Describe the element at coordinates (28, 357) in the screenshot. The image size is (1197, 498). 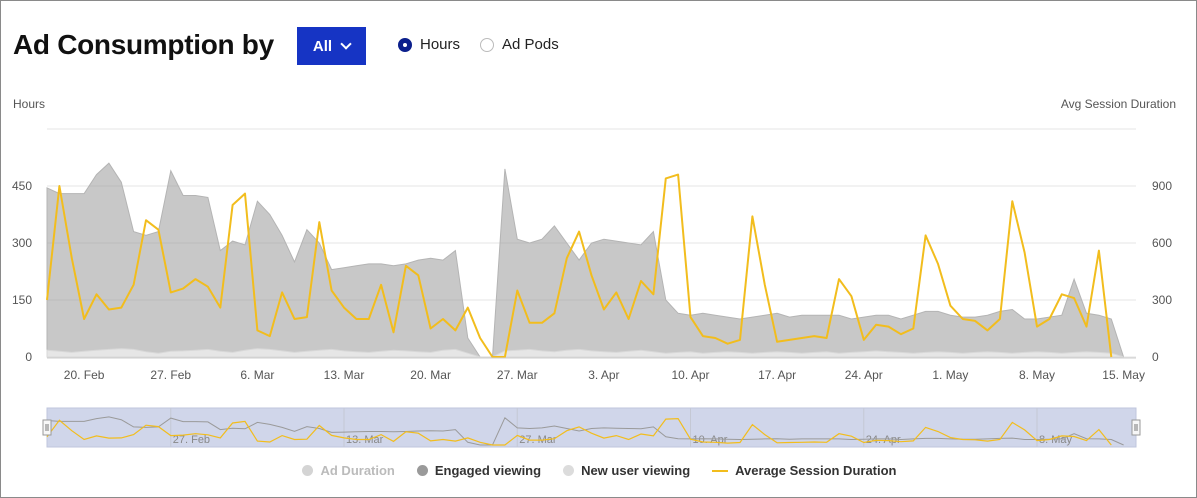
I see `y-tick-label: 0` at that location.